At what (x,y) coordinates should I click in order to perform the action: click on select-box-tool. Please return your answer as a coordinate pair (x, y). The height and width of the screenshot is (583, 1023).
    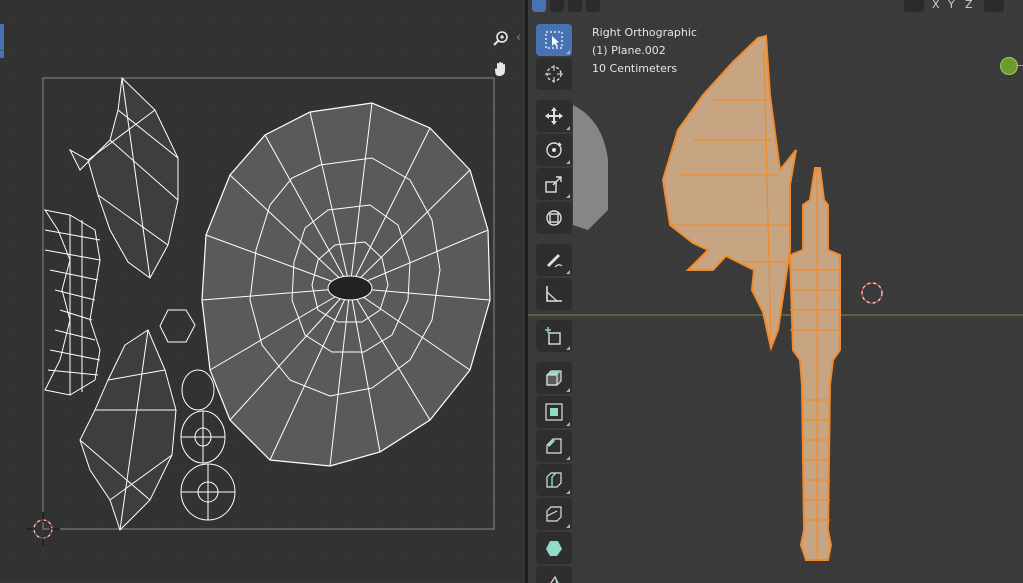
    Looking at the image, I should click on (554, 40).